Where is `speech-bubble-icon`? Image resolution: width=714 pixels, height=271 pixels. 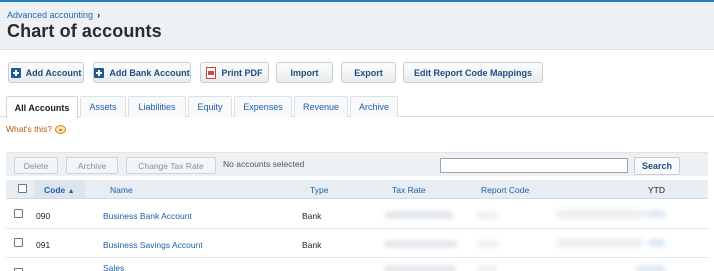 speech-bubble-icon is located at coordinates (61, 129).